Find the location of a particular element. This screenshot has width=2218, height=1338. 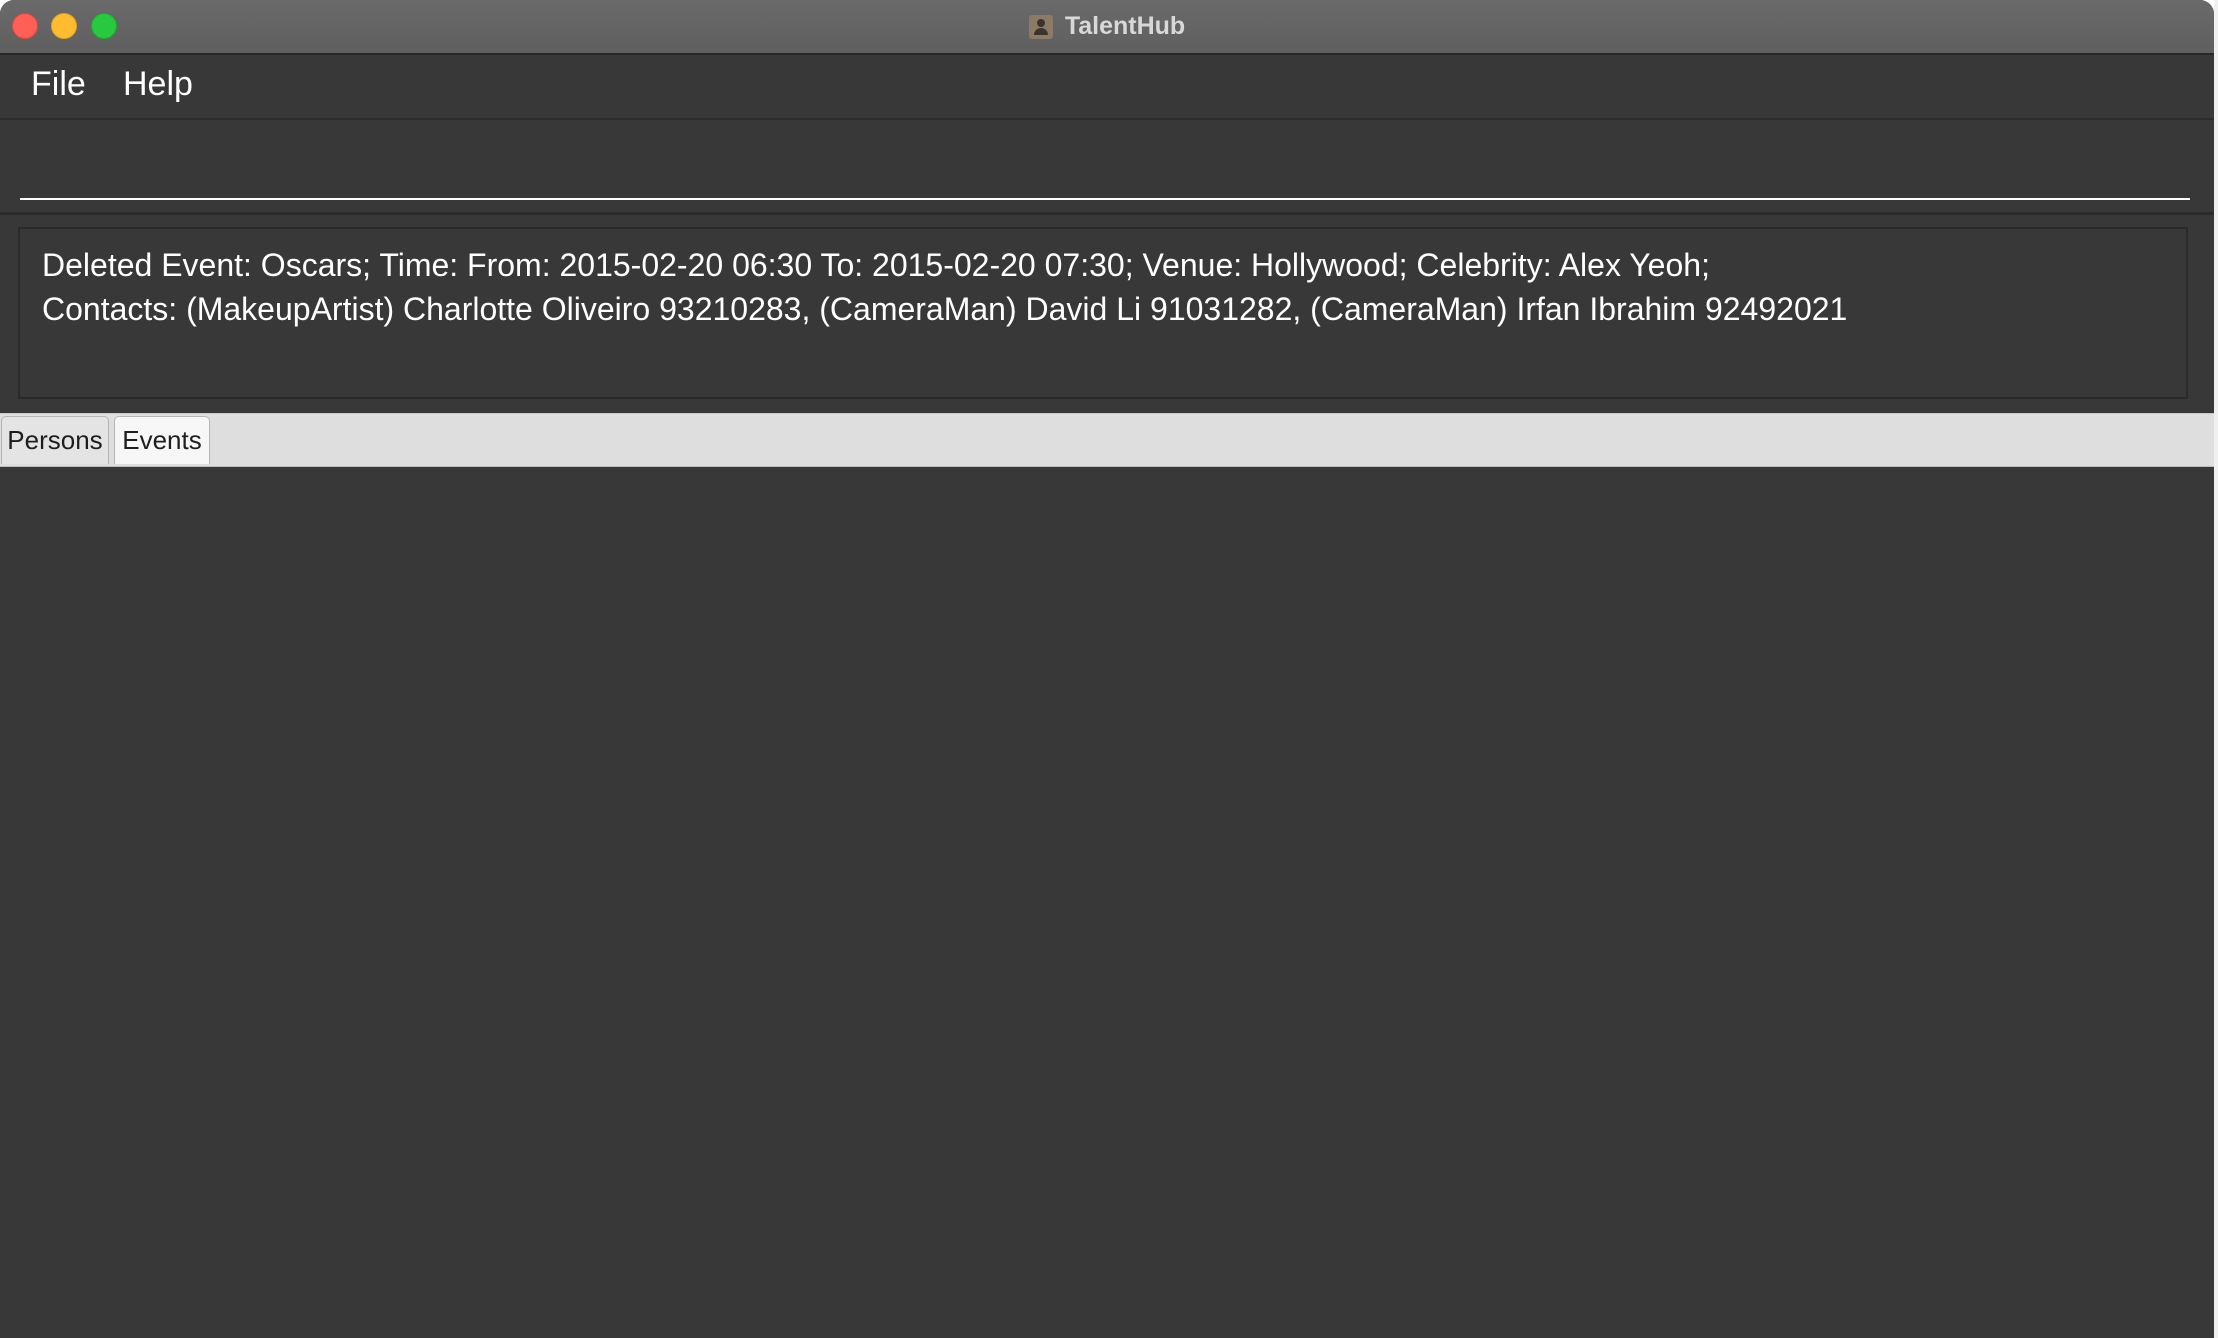

tab-bar: Persons Events is located at coordinates (1107, 440).